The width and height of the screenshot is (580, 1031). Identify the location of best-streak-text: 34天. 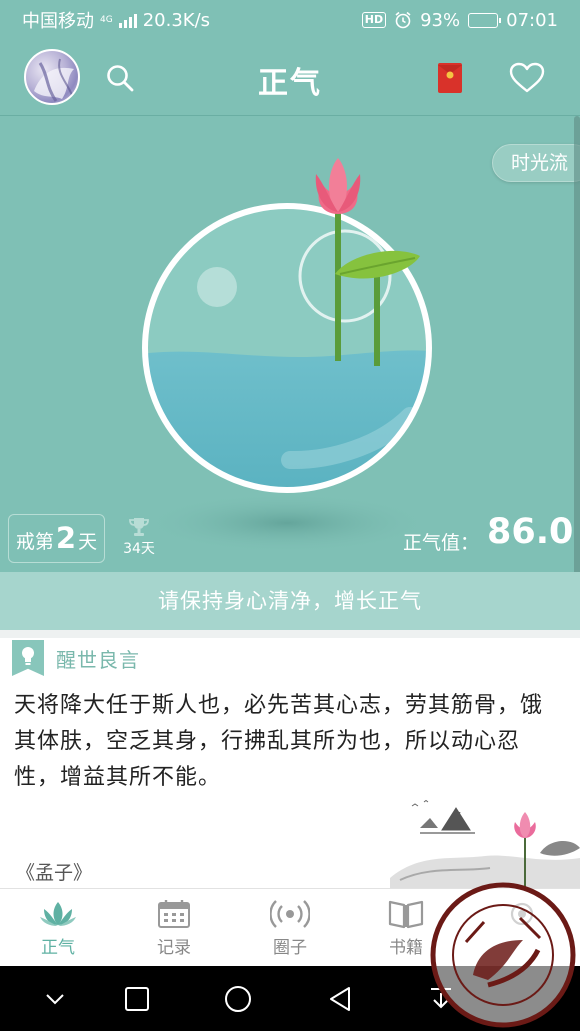
(139, 549).